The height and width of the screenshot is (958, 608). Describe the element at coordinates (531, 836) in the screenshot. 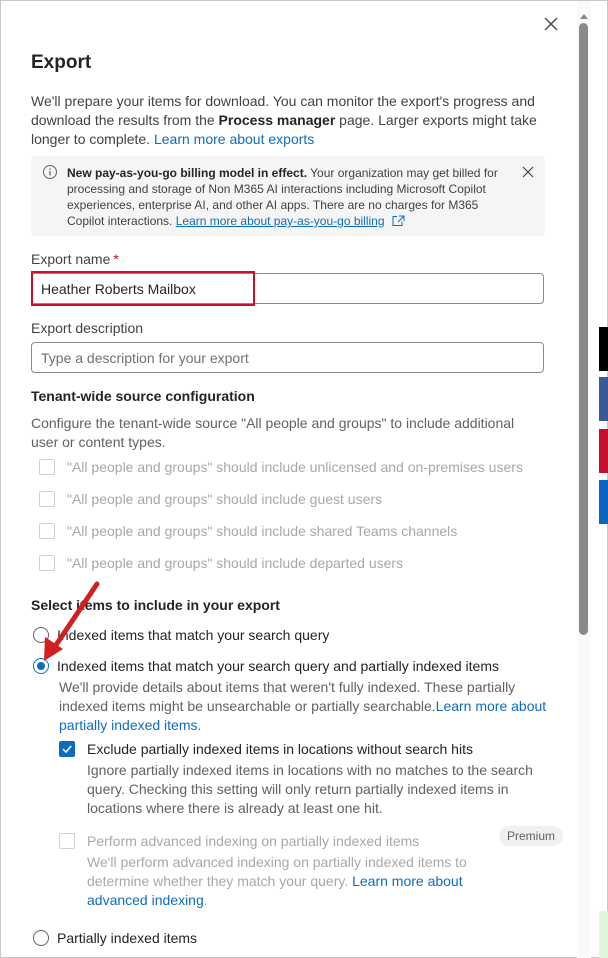

I see `premium-badge: Premium` at that location.